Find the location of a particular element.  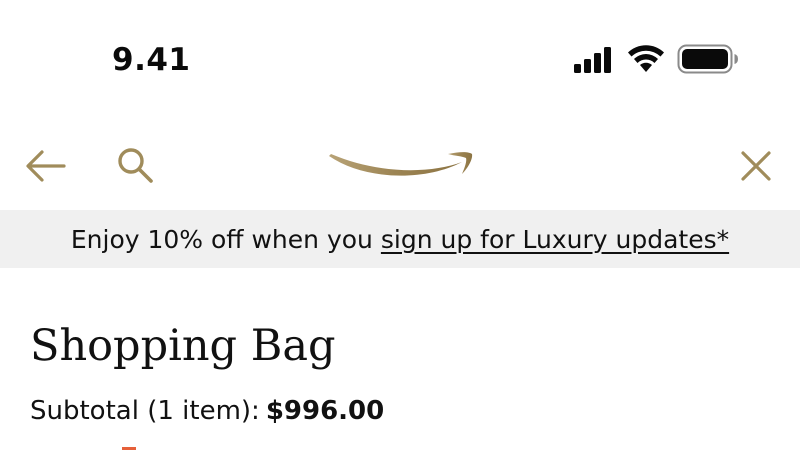

back-button is located at coordinates (46, 166).